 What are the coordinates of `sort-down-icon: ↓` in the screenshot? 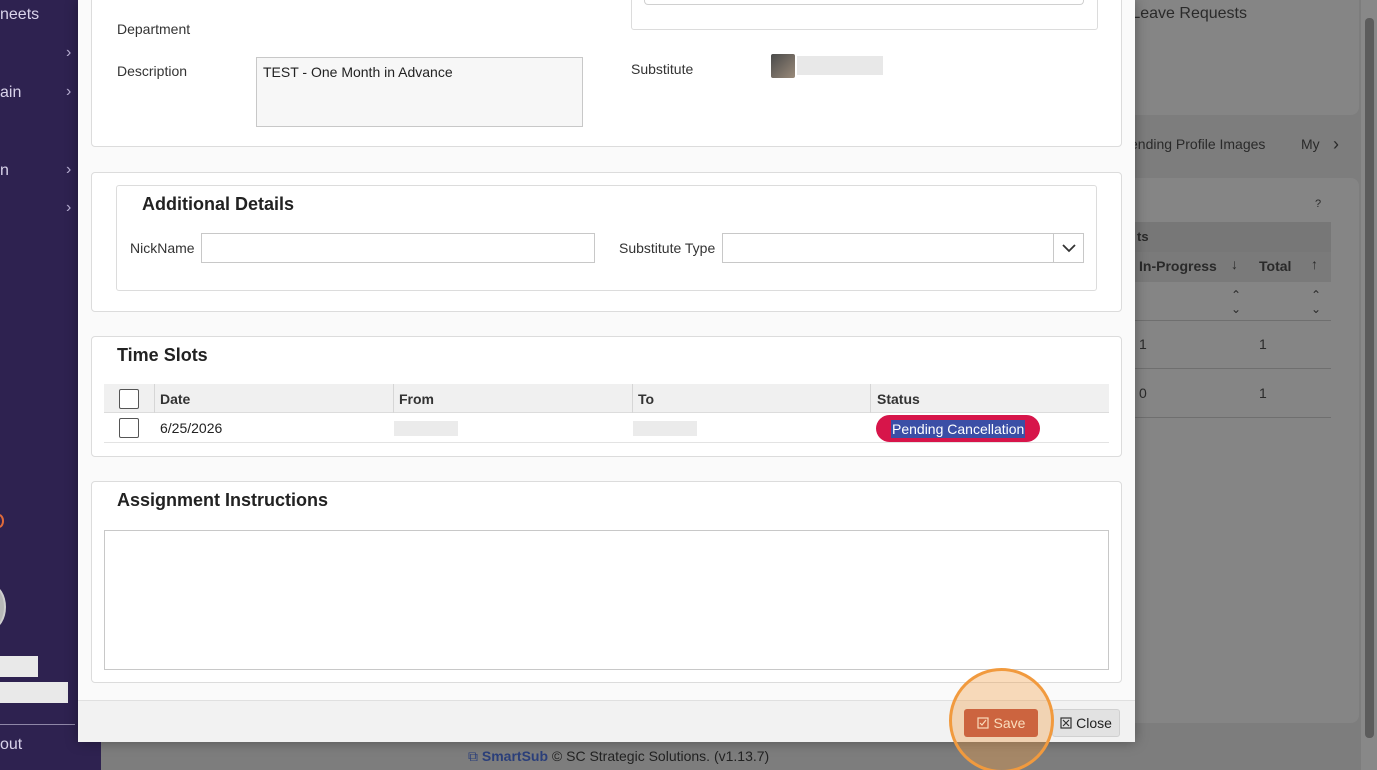 It's located at (1234, 264).